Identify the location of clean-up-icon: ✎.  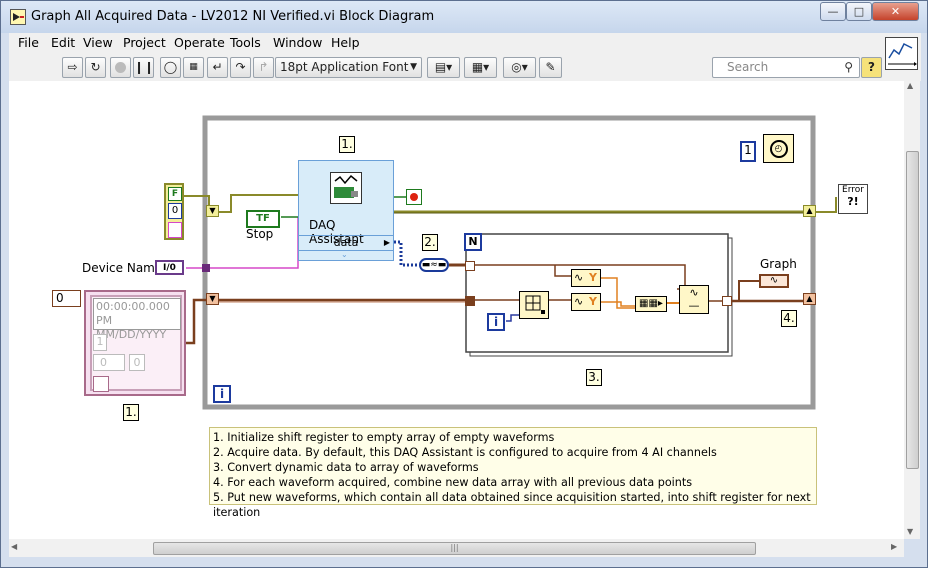
(550, 67).